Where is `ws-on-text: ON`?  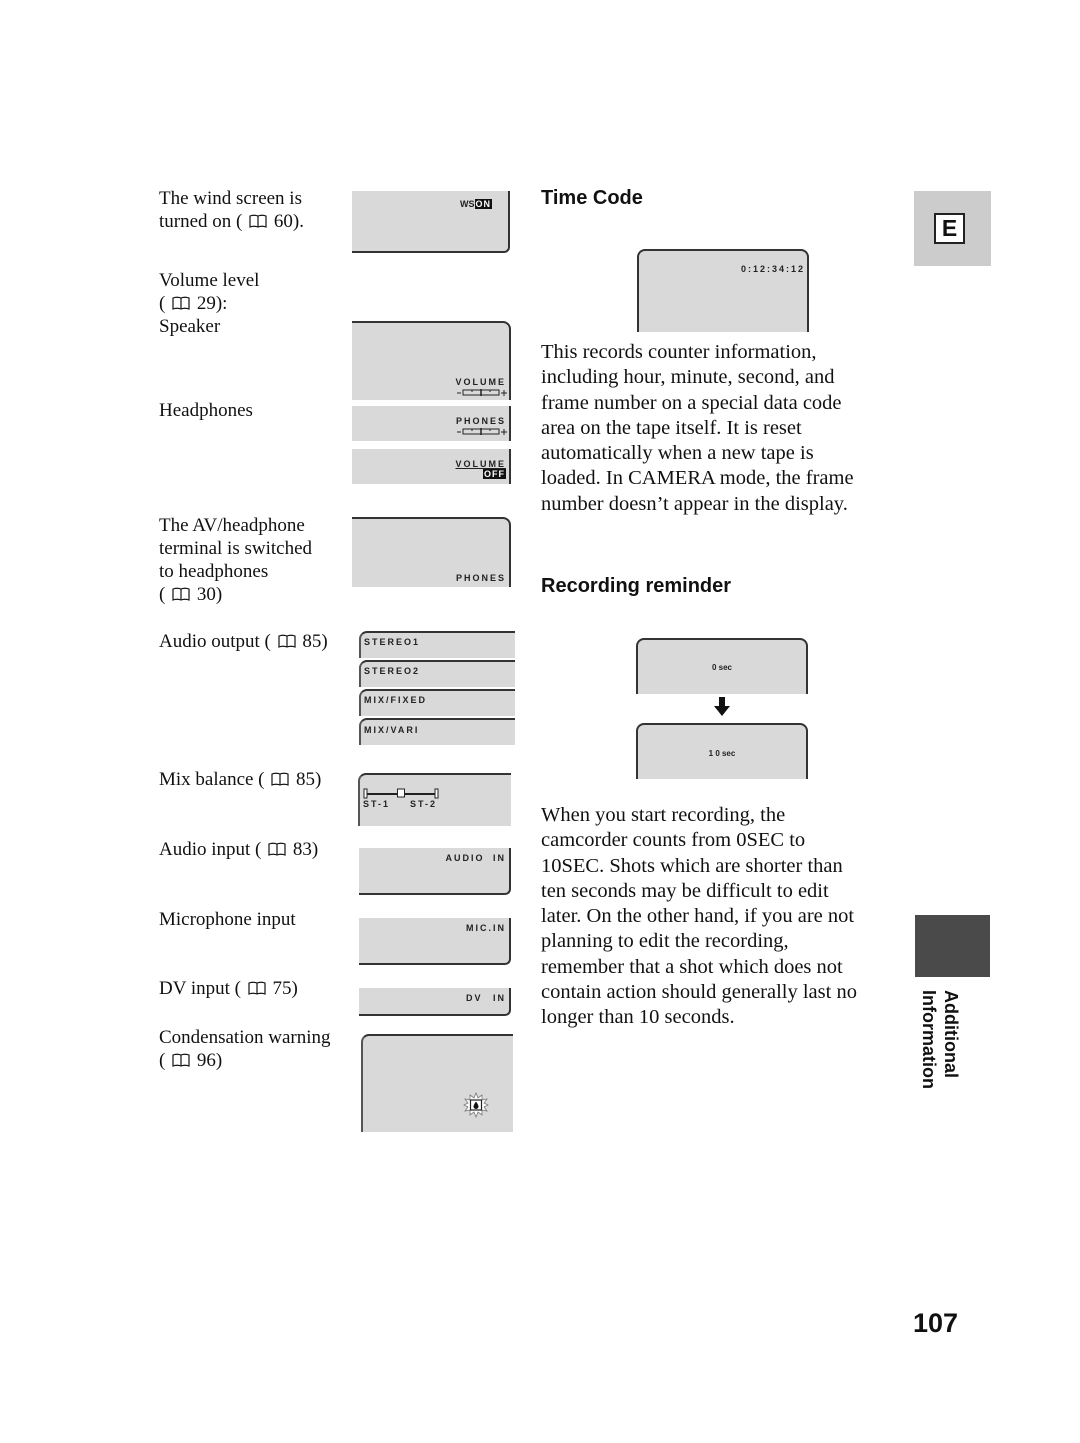 ws-on-text: ON is located at coordinates (483, 204).